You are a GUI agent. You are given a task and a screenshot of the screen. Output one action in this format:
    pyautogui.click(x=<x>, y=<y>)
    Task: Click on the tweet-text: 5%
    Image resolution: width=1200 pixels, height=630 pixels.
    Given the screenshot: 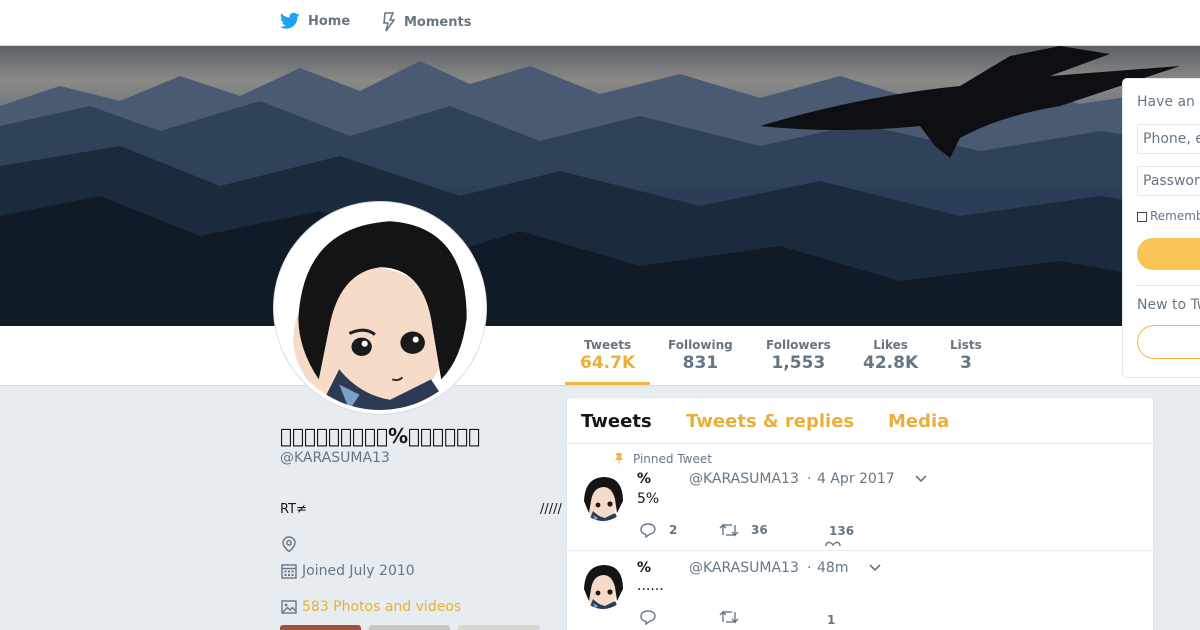 What is the action you would take?
    pyautogui.click(x=648, y=499)
    